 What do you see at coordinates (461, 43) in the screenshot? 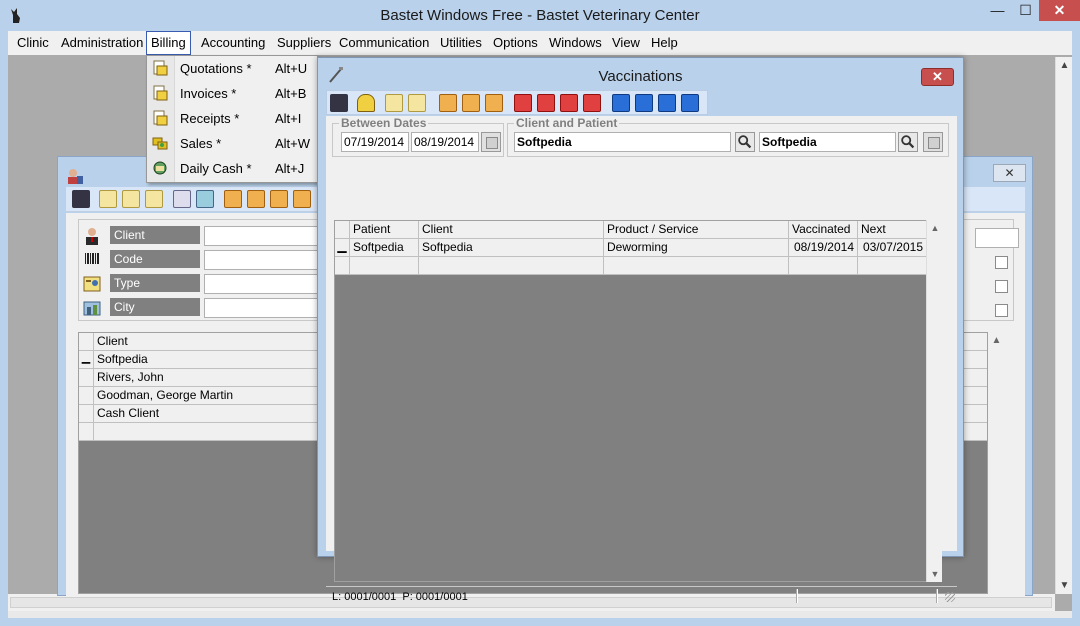
I see `menu-utilities: Utilities` at bounding box center [461, 43].